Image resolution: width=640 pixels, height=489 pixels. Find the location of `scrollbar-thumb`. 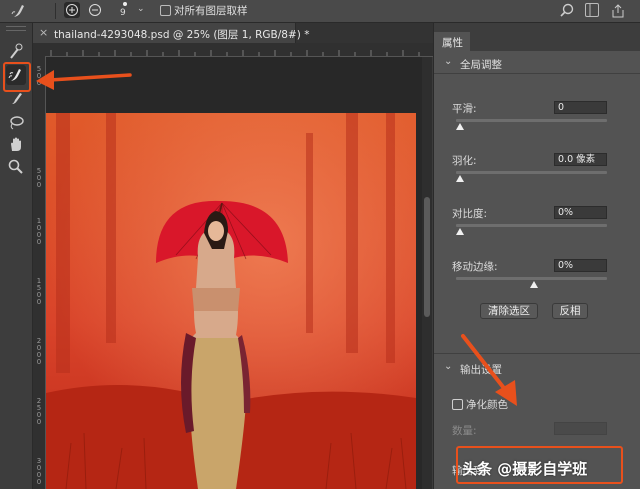

scrollbar-thumb is located at coordinates (427, 257).